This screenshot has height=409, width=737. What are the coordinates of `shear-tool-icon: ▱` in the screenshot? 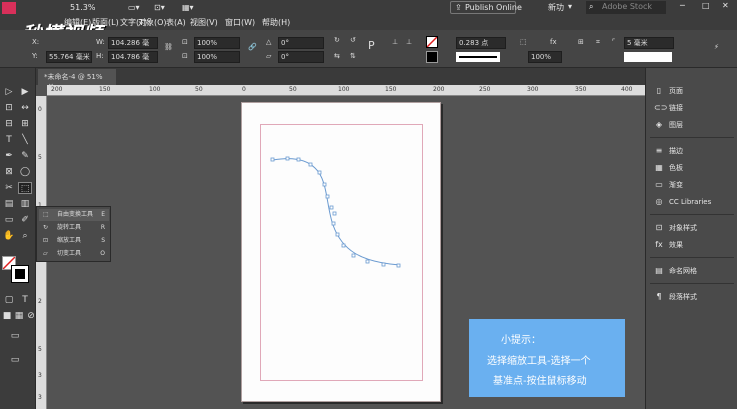 It's located at (45, 253).